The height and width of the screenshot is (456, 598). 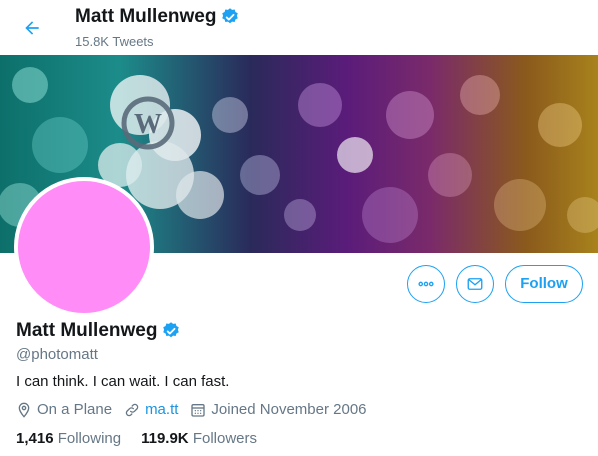 I want to click on following-label: Following, so click(x=89, y=438).